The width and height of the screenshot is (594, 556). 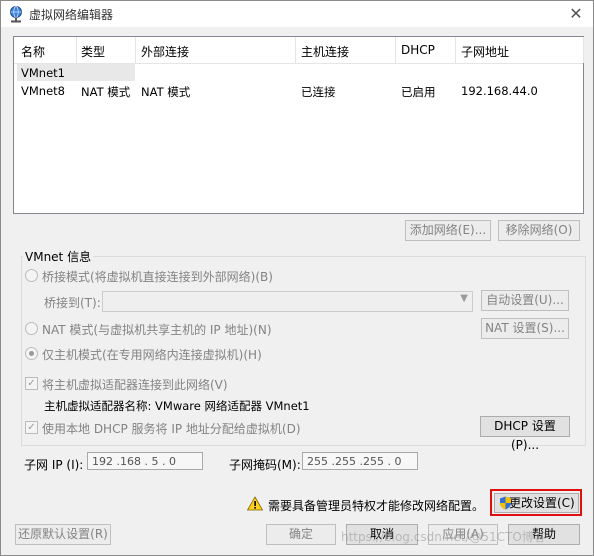 What do you see at coordinates (360, 461) in the screenshot?
I see `subnet-mask-input: 255 .255 .255 . 0` at bounding box center [360, 461].